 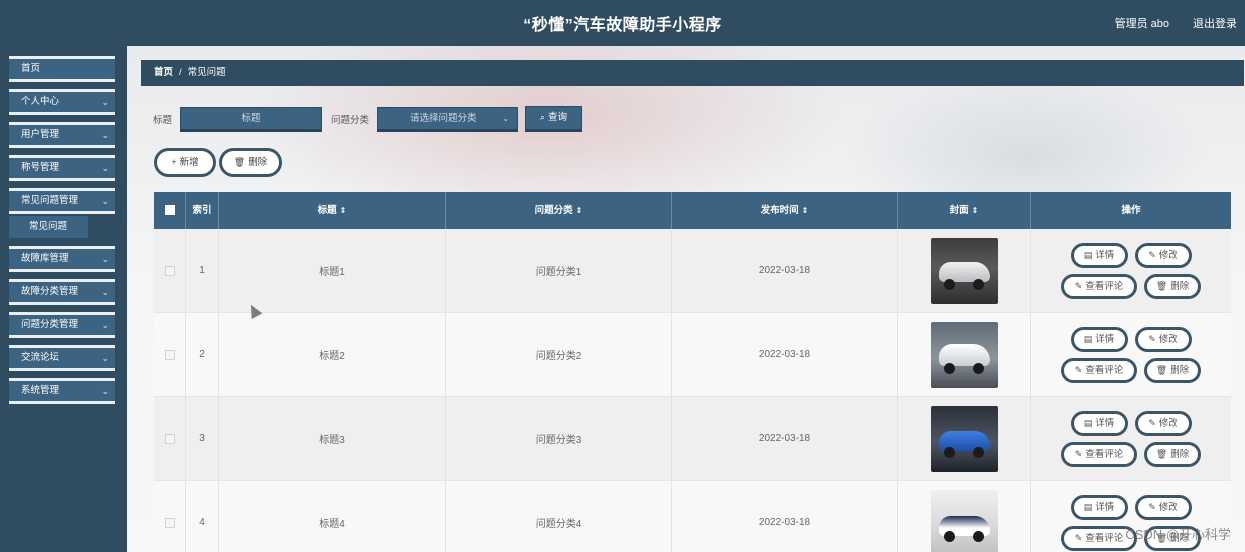 What do you see at coordinates (332, 270) in the screenshot?
I see `row-title: 标题1` at bounding box center [332, 270].